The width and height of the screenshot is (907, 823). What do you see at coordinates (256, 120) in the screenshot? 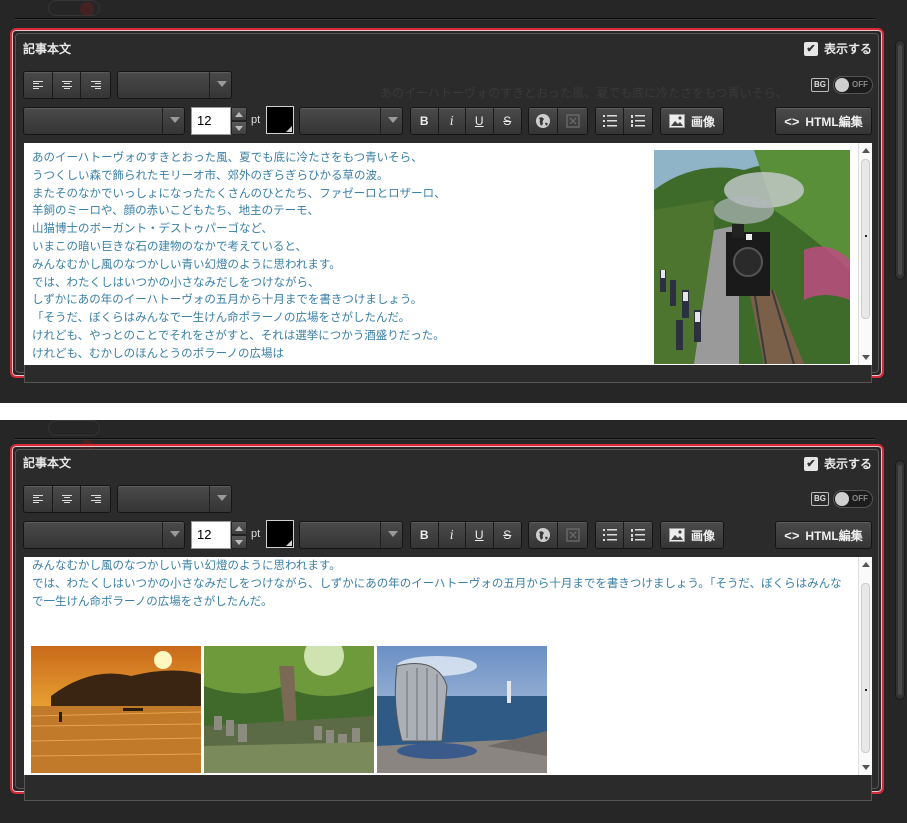
I see `font-unit-label: pt` at bounding box center [256, 120].